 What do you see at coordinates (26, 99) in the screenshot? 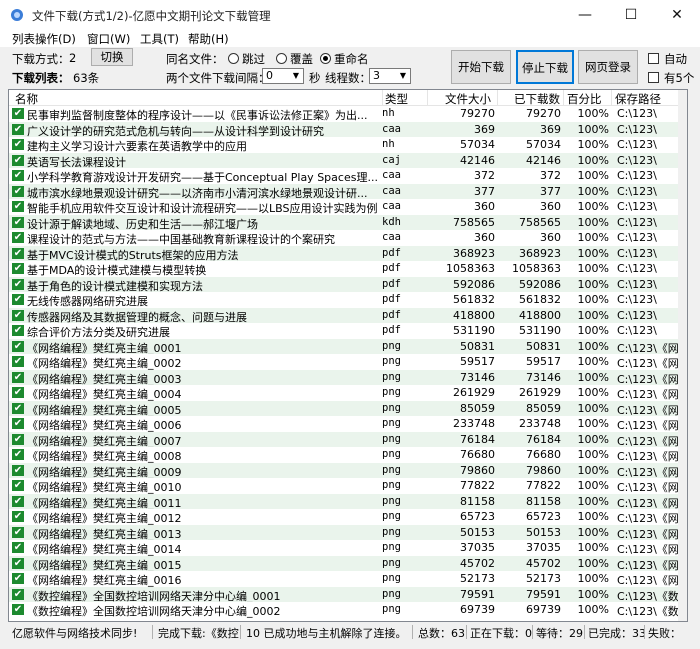
I see `col-name-header: 名称` at bounding box center [26, 99].